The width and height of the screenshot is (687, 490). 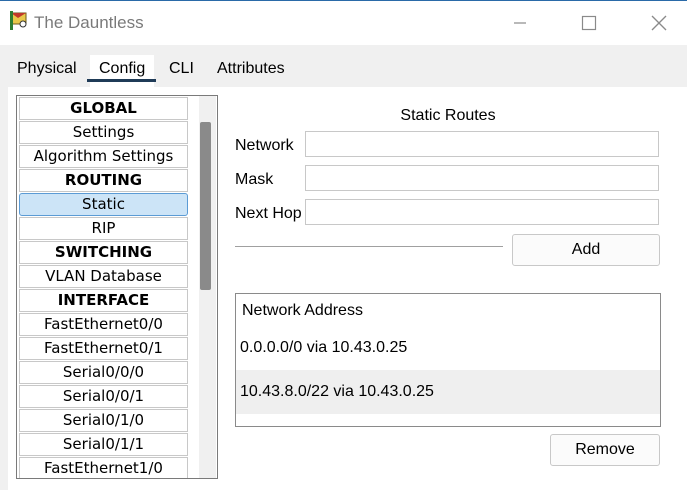 I want to click on active-tab-indicator, so click(x=121, y=80).